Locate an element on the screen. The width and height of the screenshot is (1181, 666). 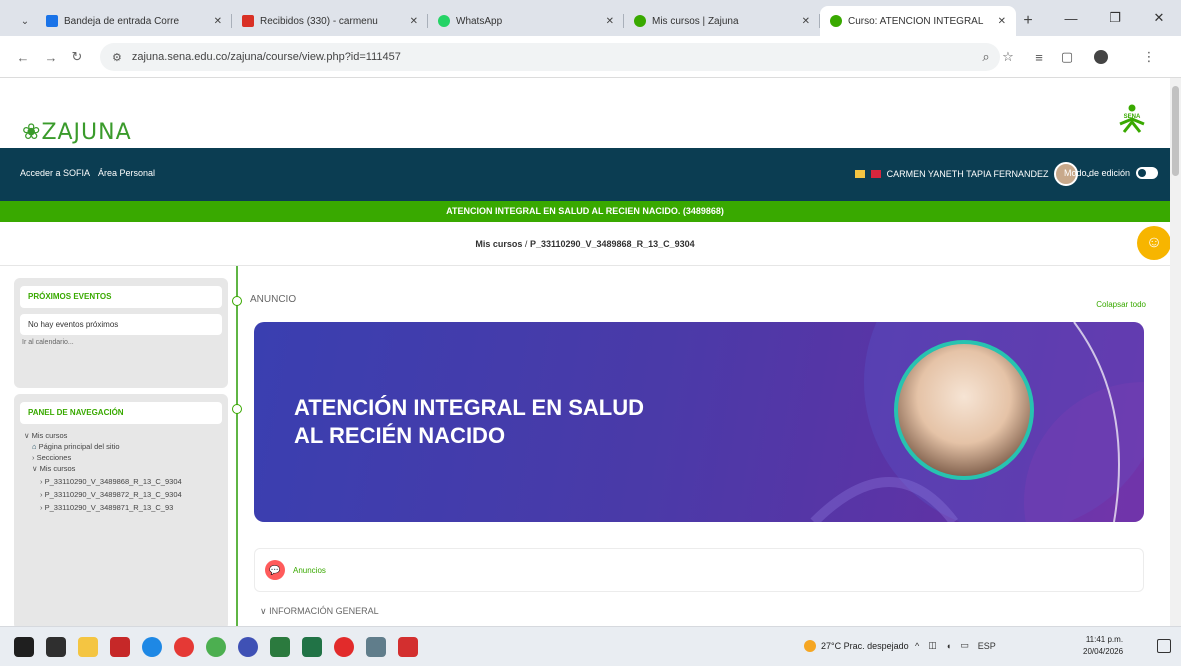
weather-sun-icon is located at coordinates (810, 646).